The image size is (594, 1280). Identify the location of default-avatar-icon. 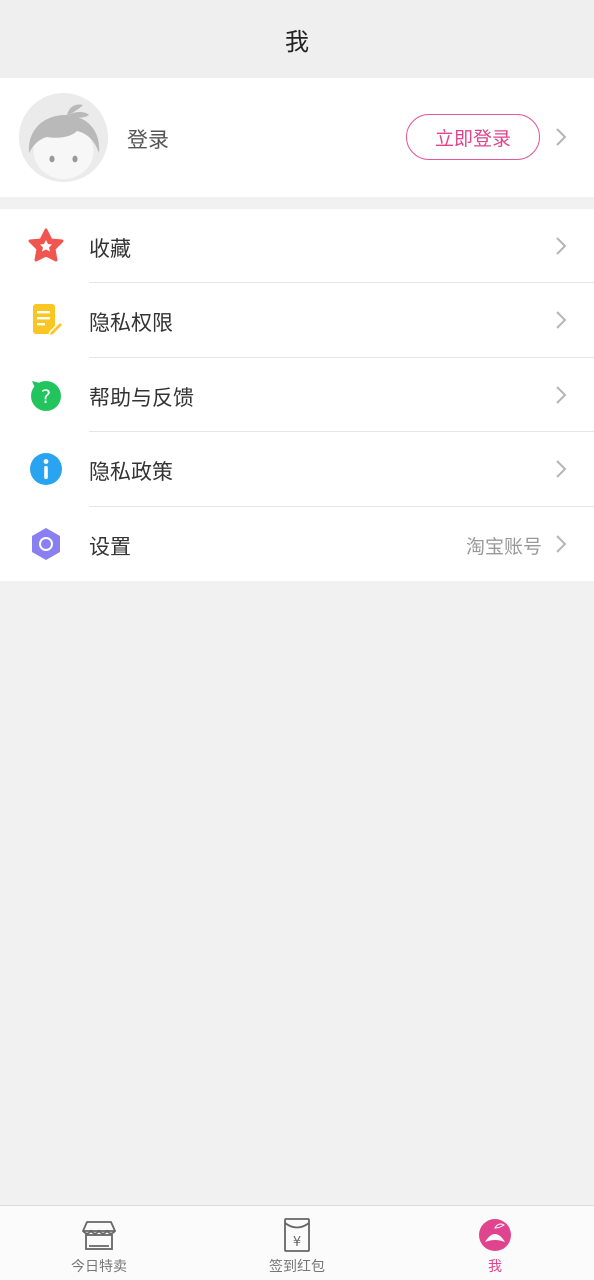
(63, 137).